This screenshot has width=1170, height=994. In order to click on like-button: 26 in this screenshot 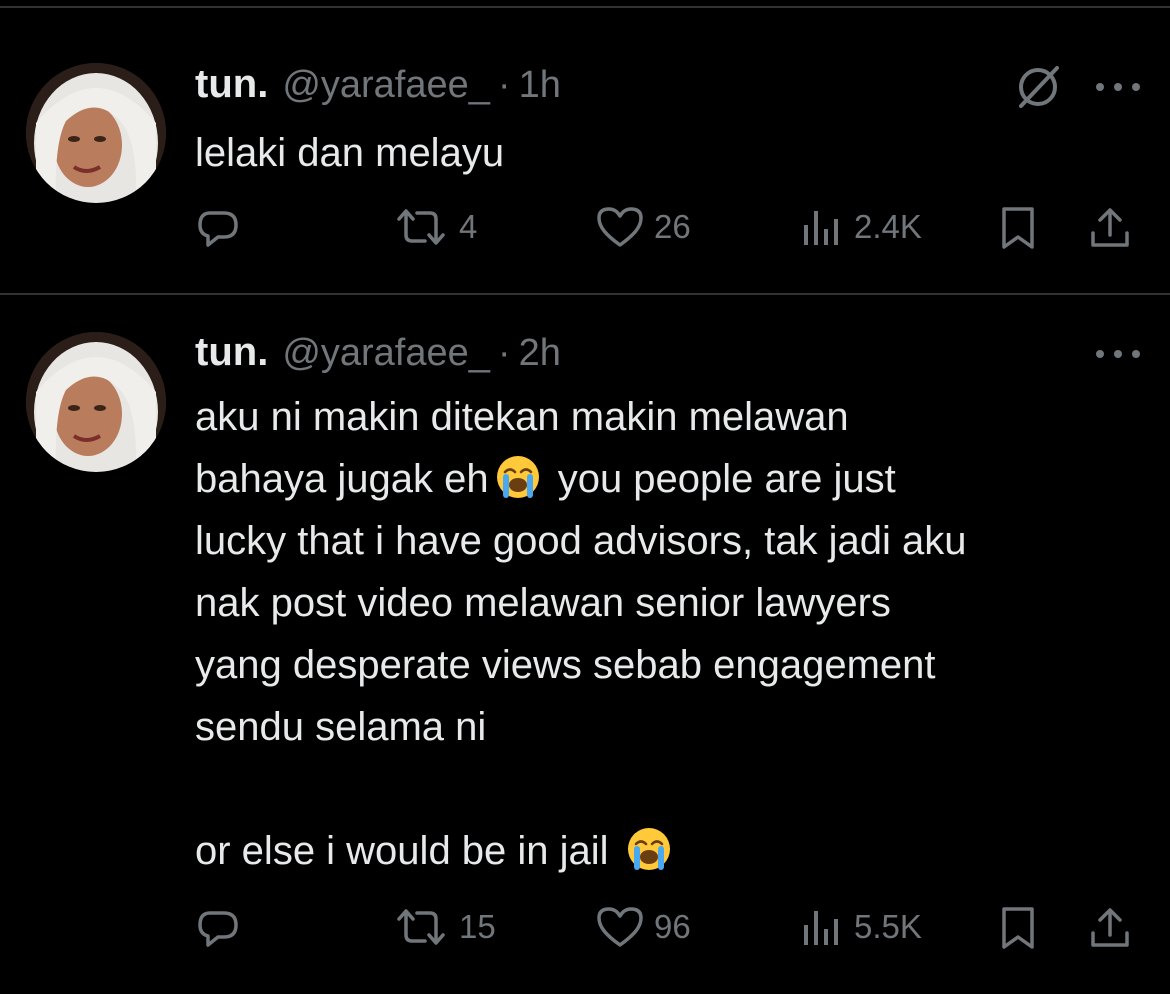, I will do `click(643, 227)`.